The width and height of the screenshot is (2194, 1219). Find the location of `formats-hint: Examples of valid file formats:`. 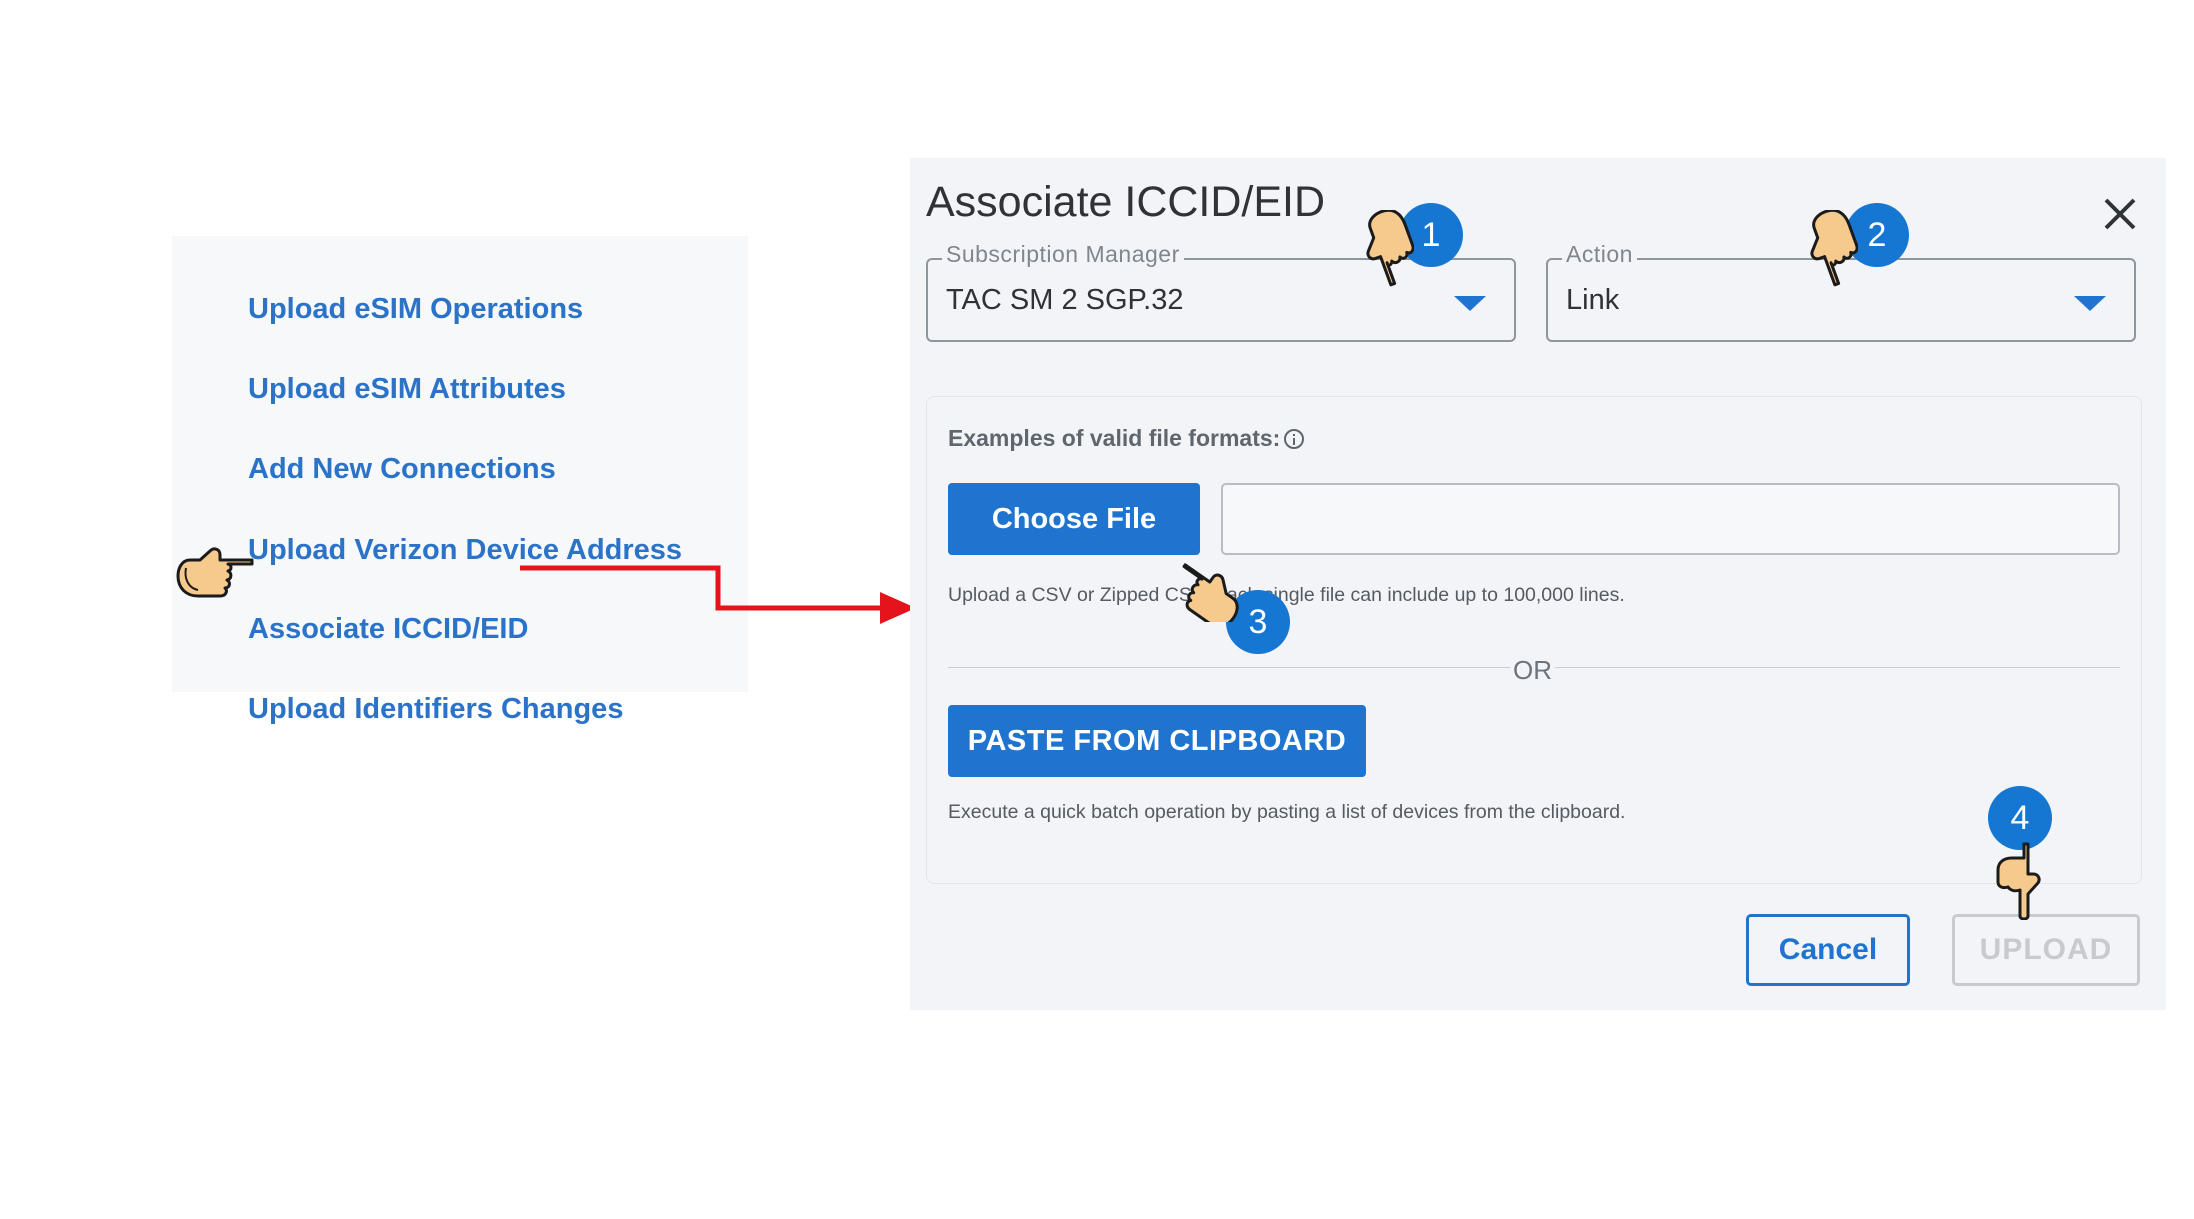

formats-hint: Examples of valid file formats: is located at coordinates (1126, 438).